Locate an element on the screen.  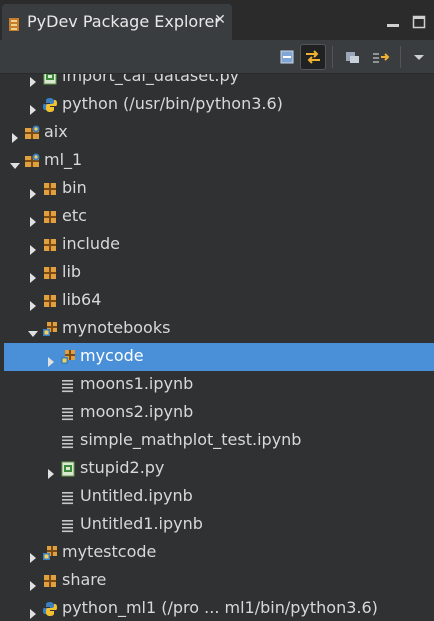
package-icon is located at coordinates (68, 357).